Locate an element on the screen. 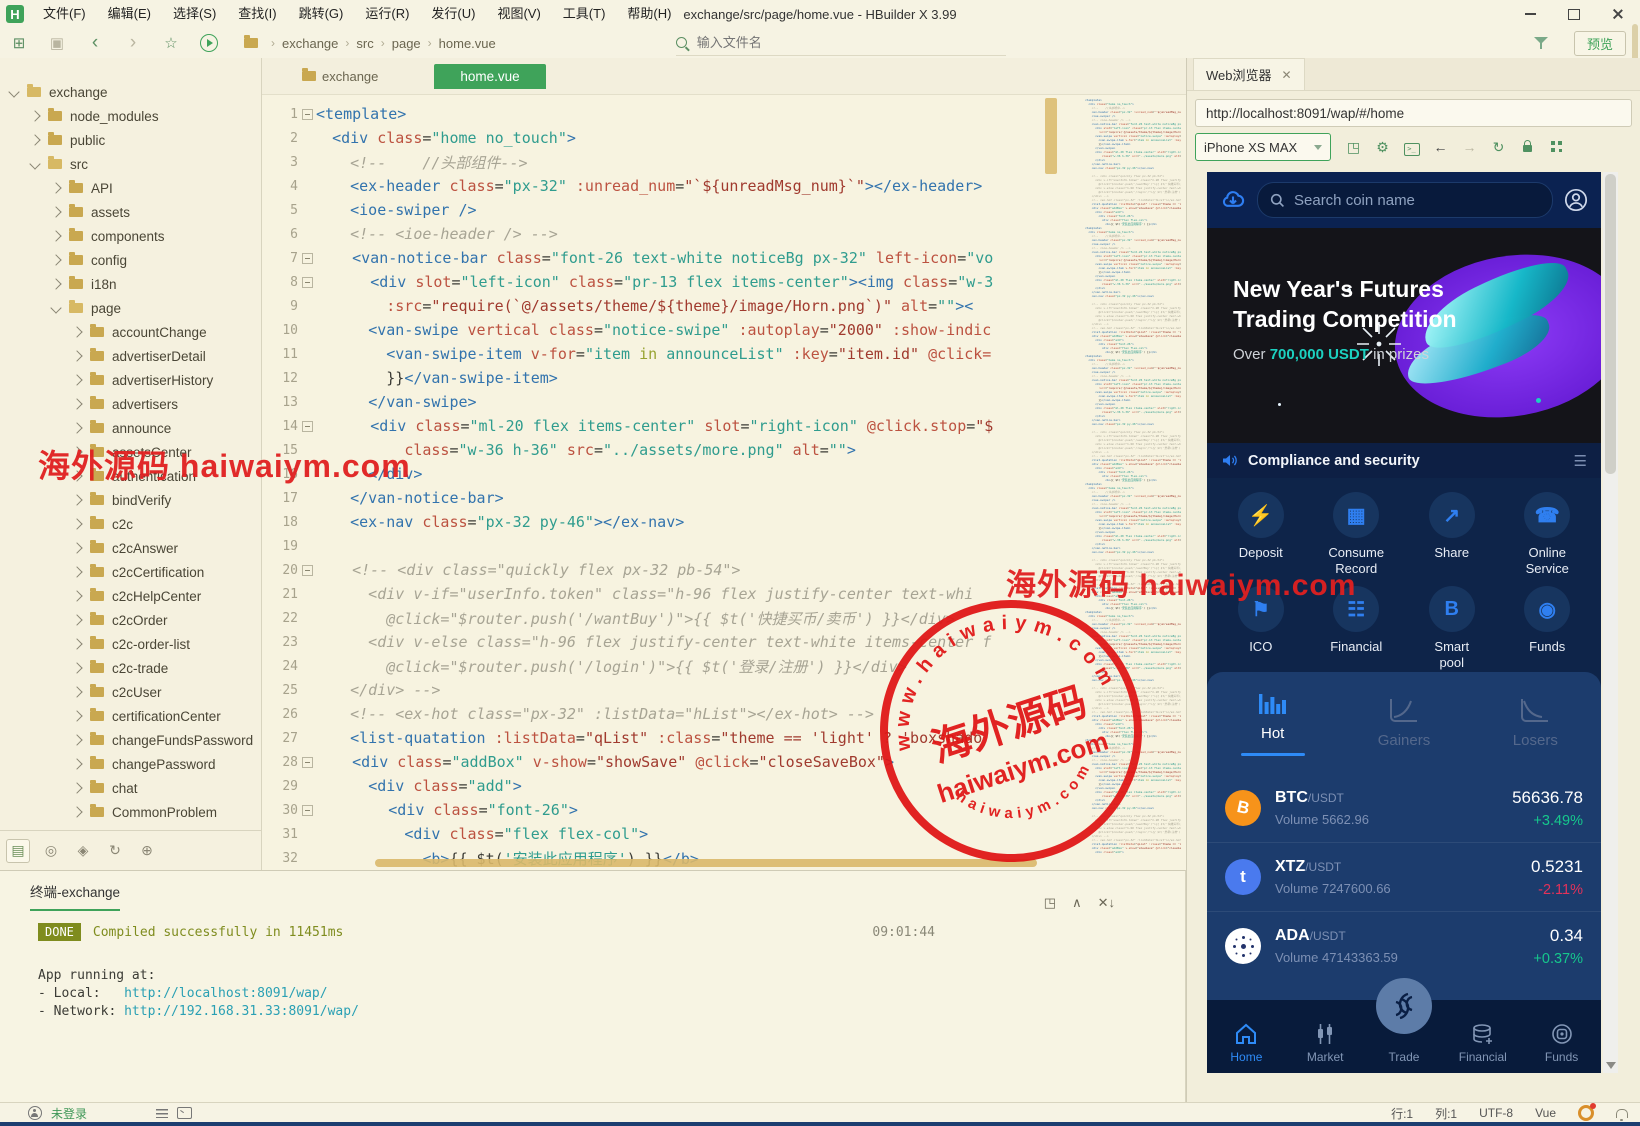 The width and height of the screenshot is (1640, 1126). terminal-collapse-icon: ∧ is located at coordinates (1077, 903).